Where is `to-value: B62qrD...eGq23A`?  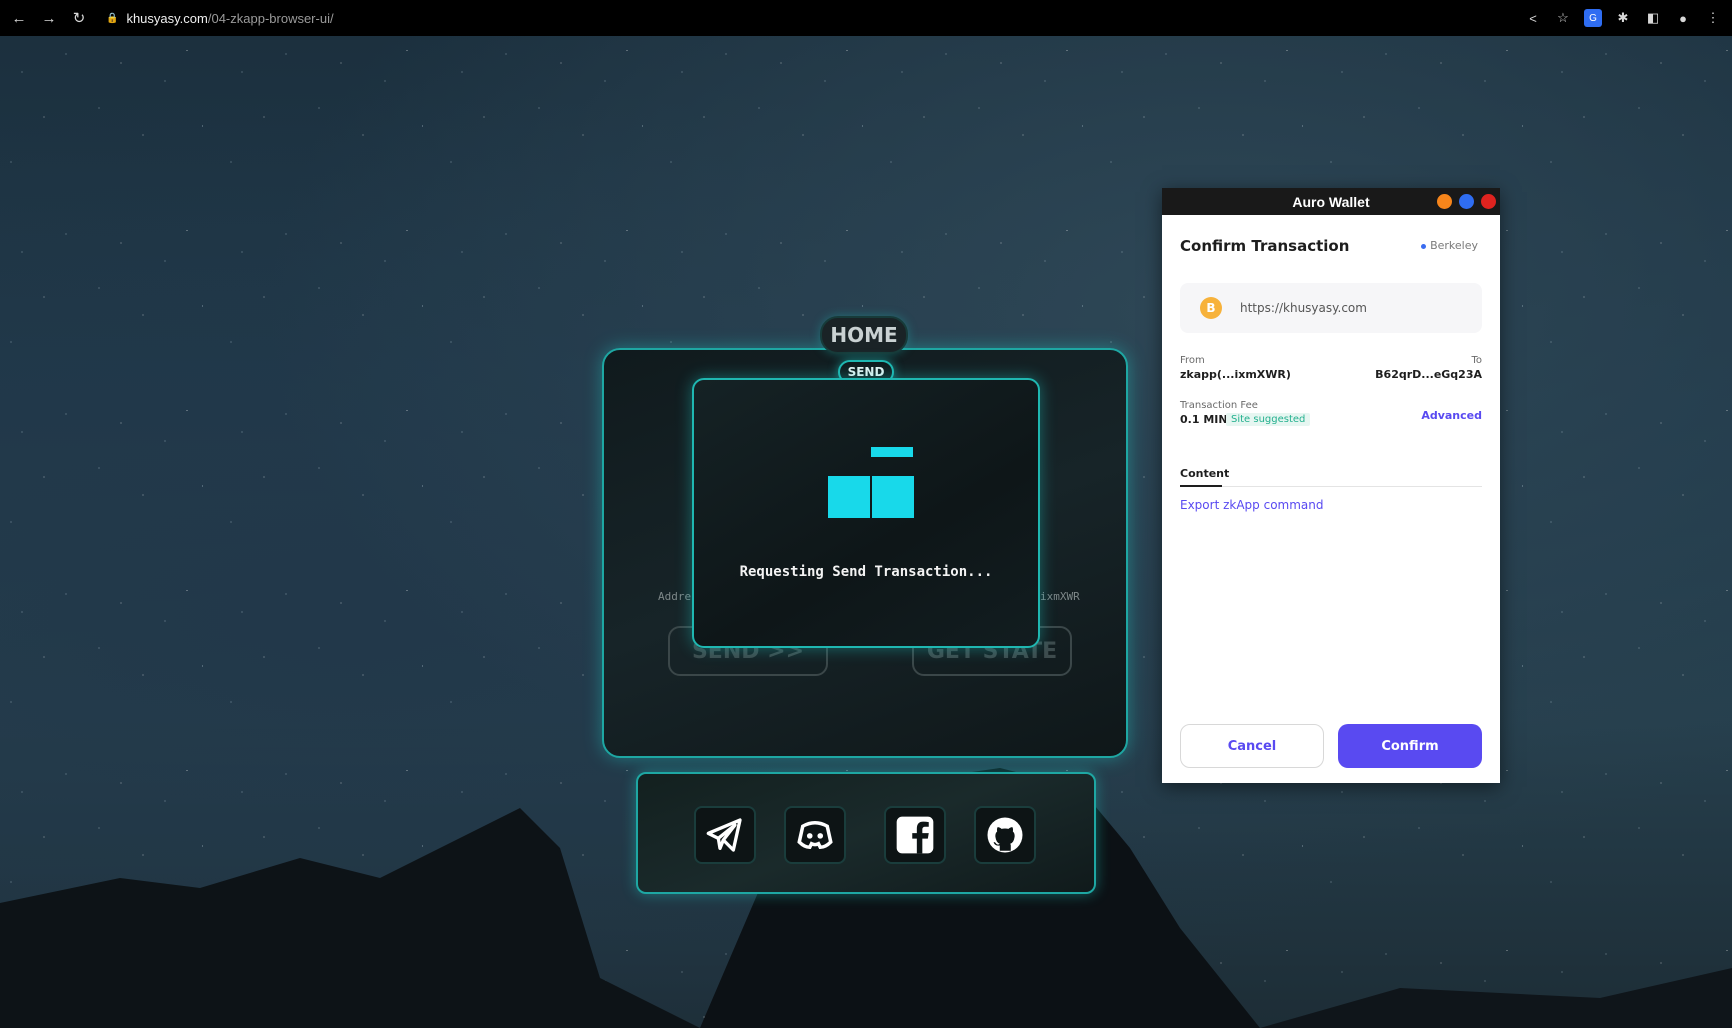
to-value: B62qrD...eGq23A is located at coordinates (1428, 374).